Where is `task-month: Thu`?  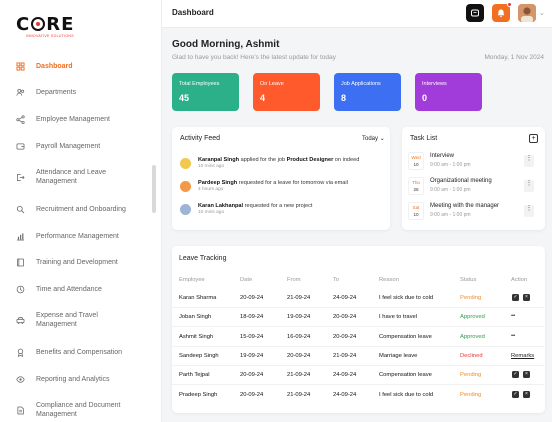 task-month: Thu is located at coordinates (416, 182).